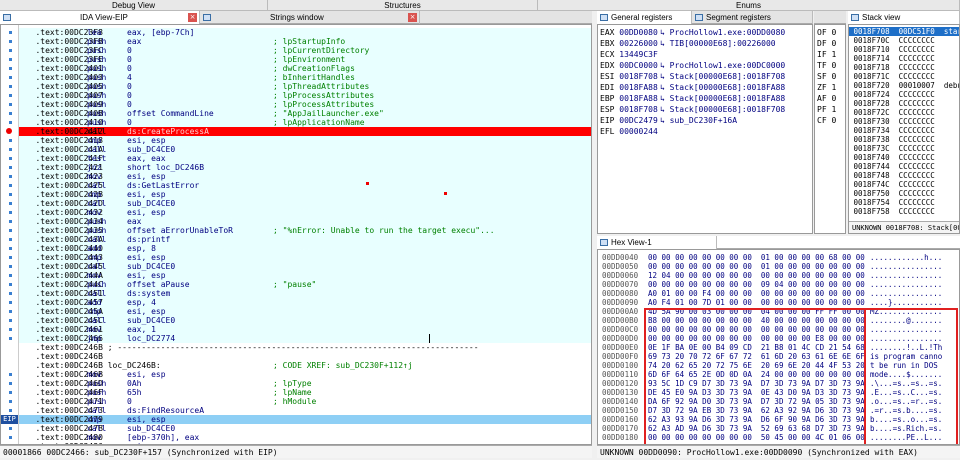  Describe the element at coordinates (644, 17) in the screenshot. I see `tab-general-registers: General registers` at that location.